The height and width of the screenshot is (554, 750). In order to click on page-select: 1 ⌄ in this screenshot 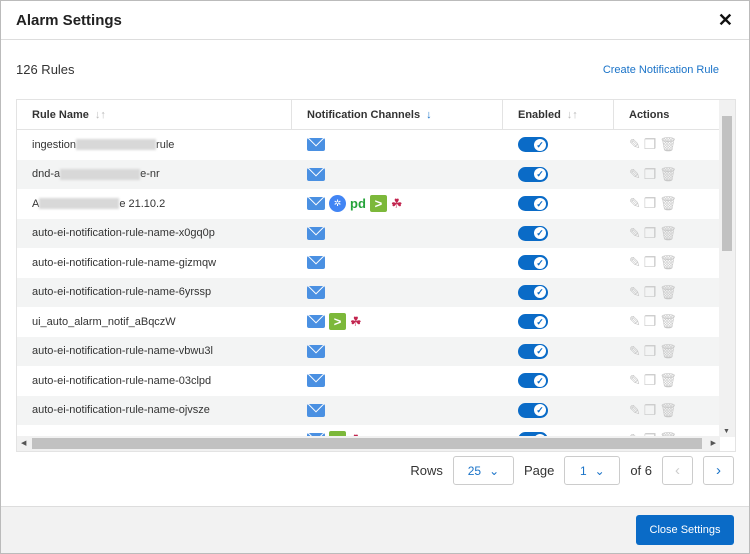, I will do `click(592, 470)`.